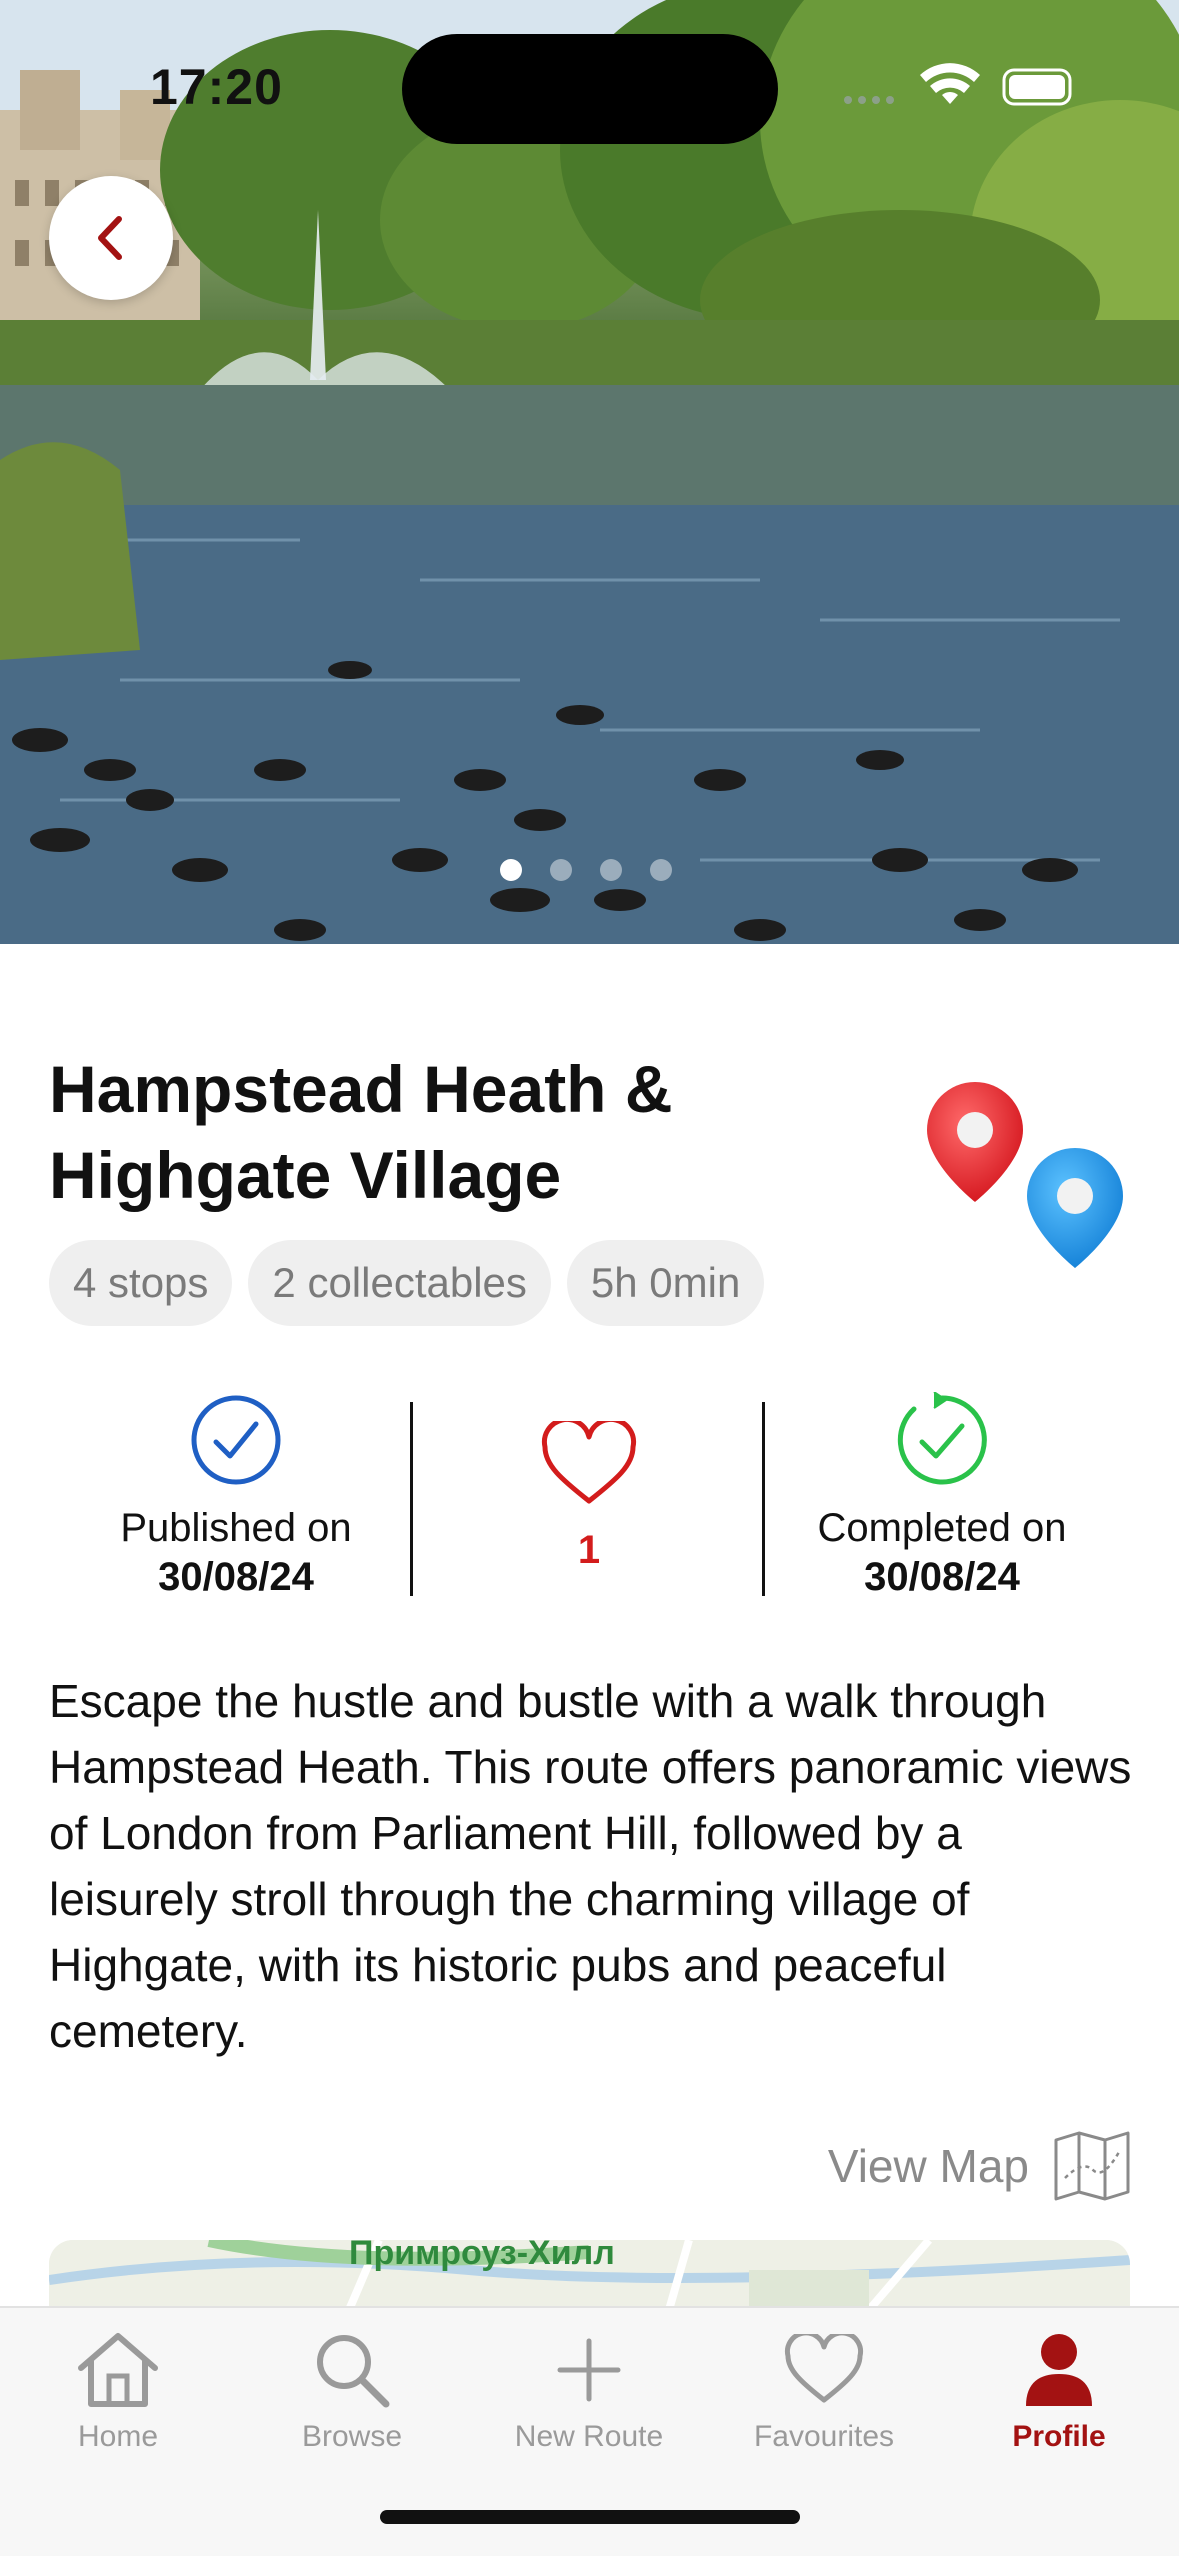 This screenshot has height=2556, width=1179. Describe the element at coordinates (1059, 2370) in the screenshot. I see `person-icon` at that location.